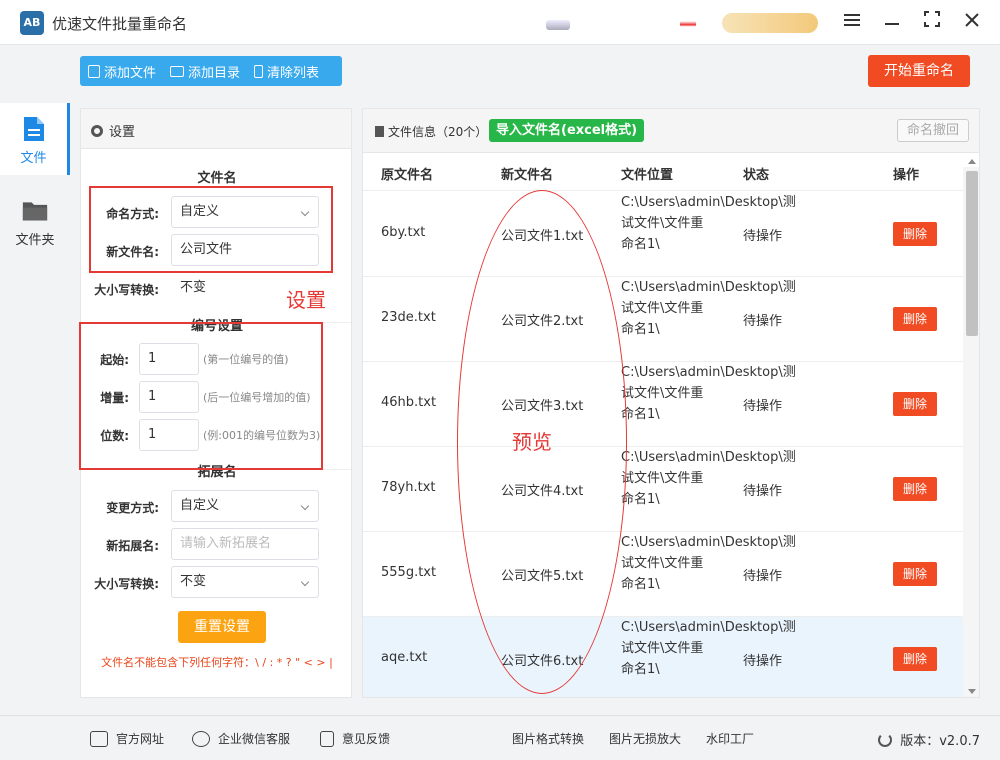  What do you see at coordinates (919, 71) in the screenshot?
I see `start-rename-button: 开始重命名` at bounding box center [919, 71].